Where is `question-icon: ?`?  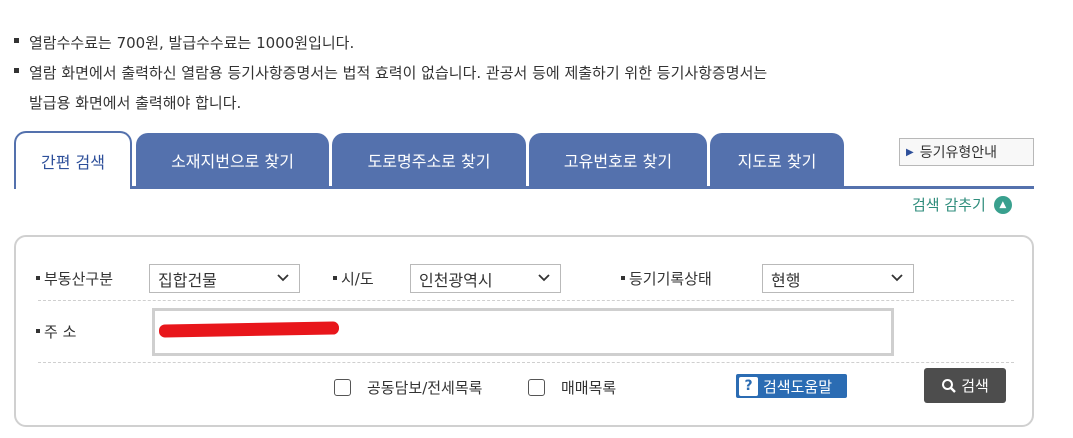 question-icon: ? is located at coordinates (748, 386).